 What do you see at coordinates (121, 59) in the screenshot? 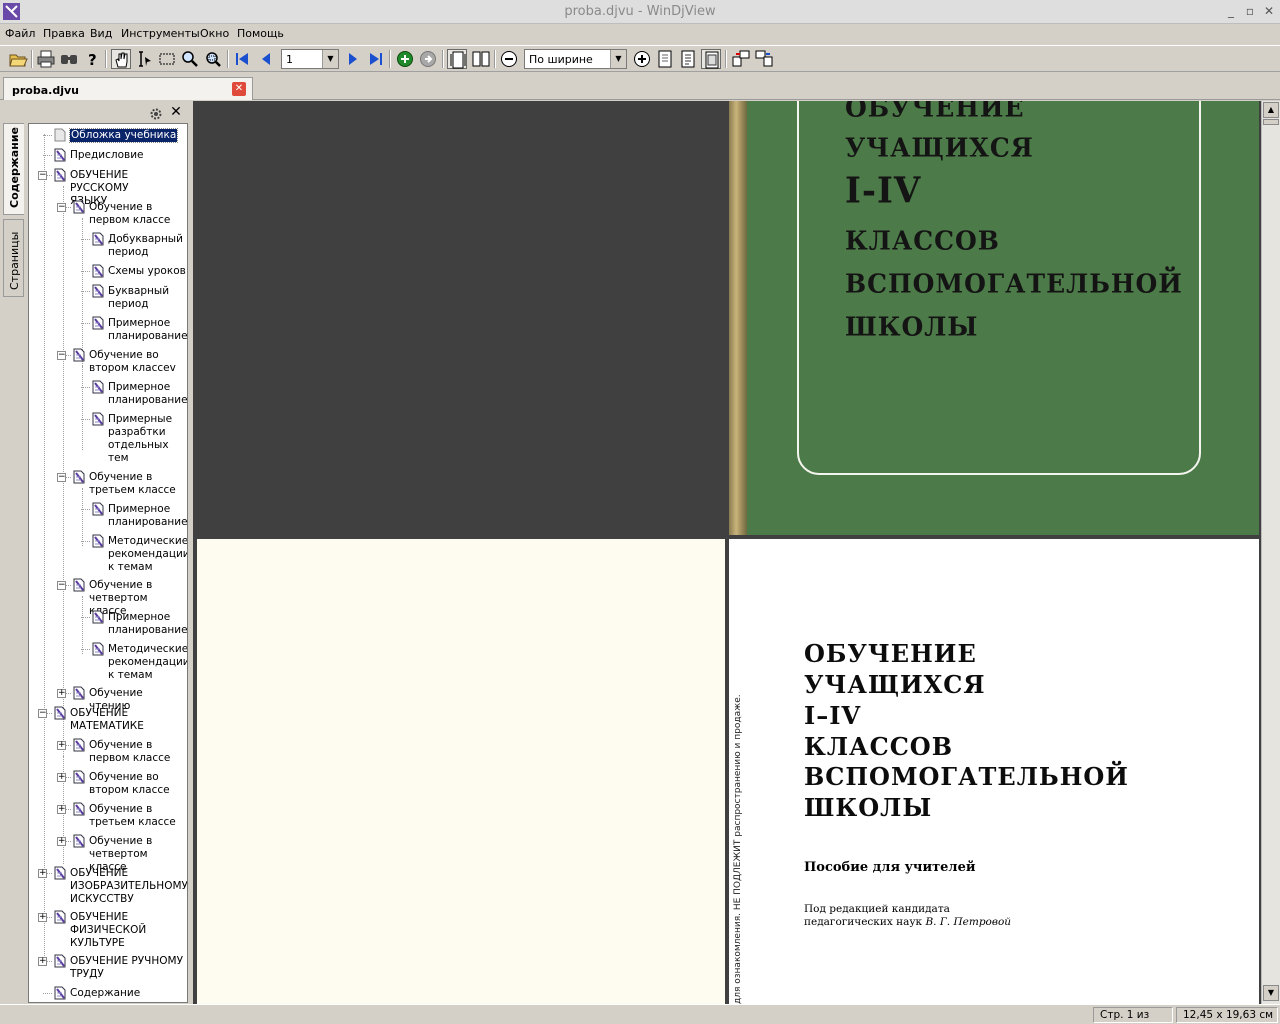
I see `hand-icon` at bounding box center [121, 59].